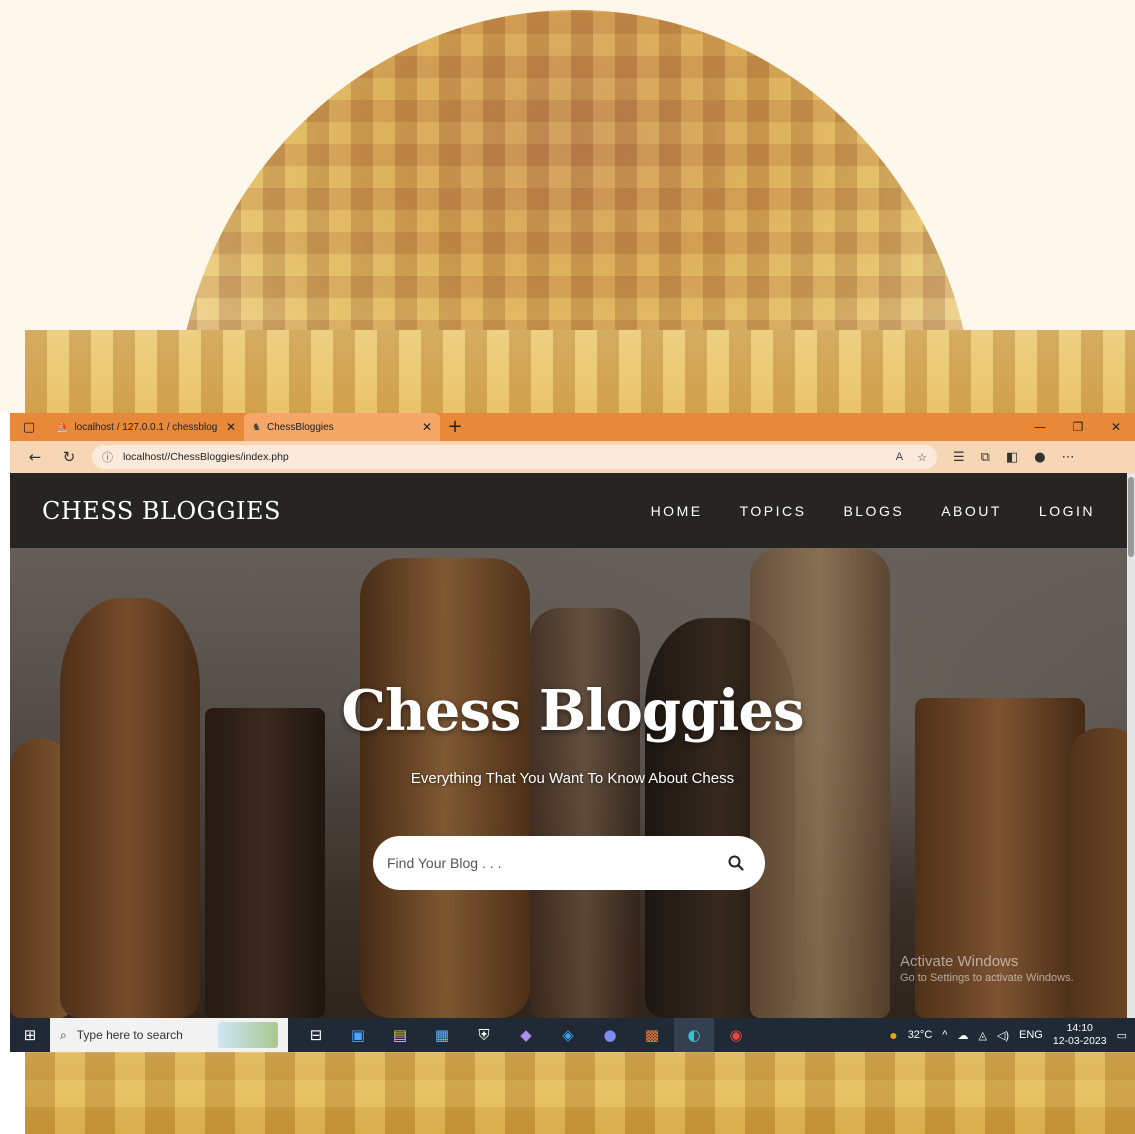 This screenshot has width=1135, height=1134. What do you see at coordinates (610, 1035) in the screenshot?
I see `discord-icon: ●` at bounding box center [610, 1035].